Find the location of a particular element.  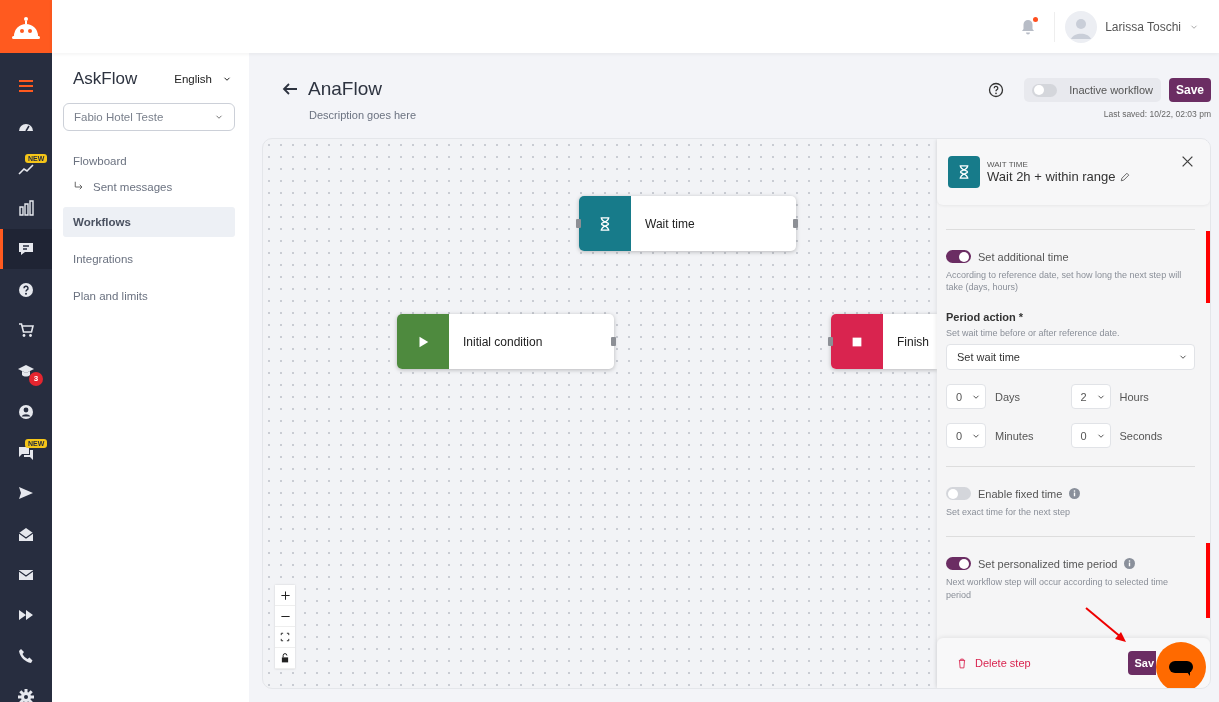

field-label: Period action * is located at coordinates (985, 317).